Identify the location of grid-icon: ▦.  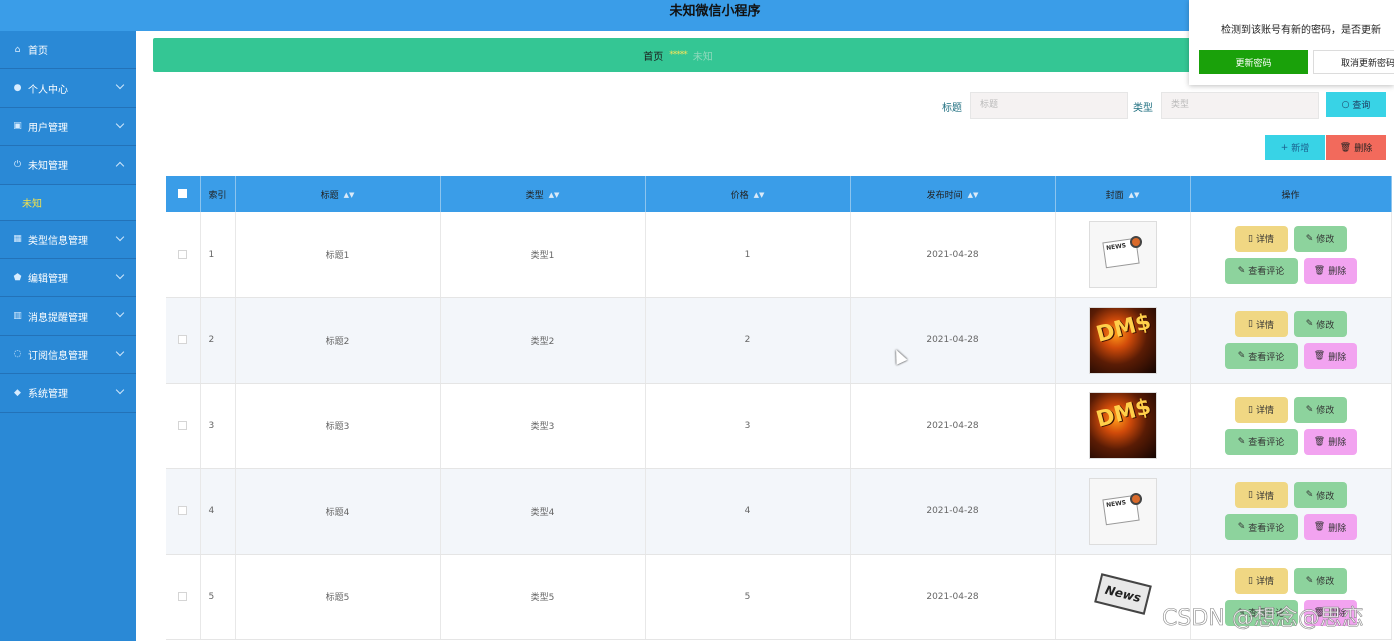
(17, 239).